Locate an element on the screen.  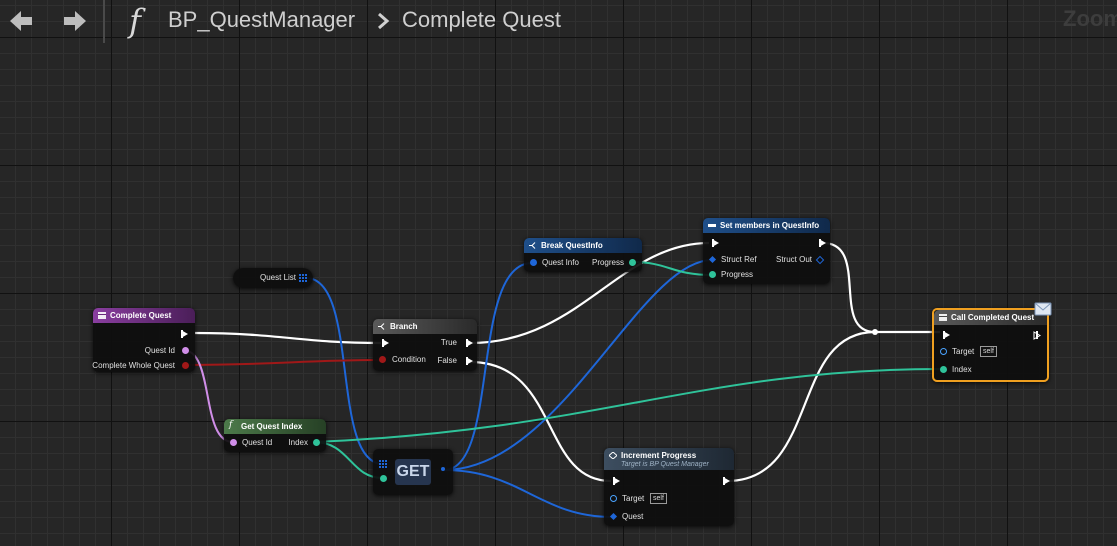
pin-label: False is located at coordinates (447, 360).